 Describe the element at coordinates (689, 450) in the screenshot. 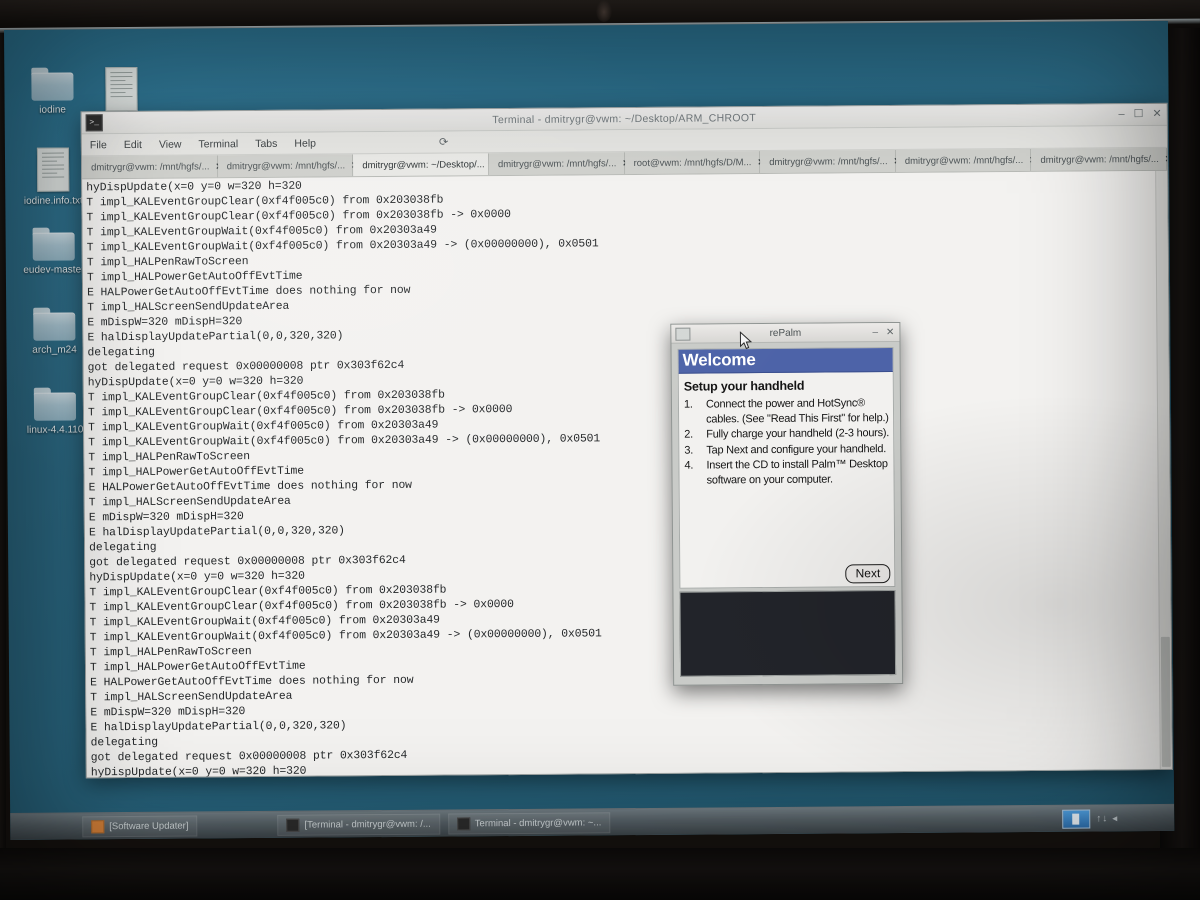

I see `step-number: 3.` at that location.